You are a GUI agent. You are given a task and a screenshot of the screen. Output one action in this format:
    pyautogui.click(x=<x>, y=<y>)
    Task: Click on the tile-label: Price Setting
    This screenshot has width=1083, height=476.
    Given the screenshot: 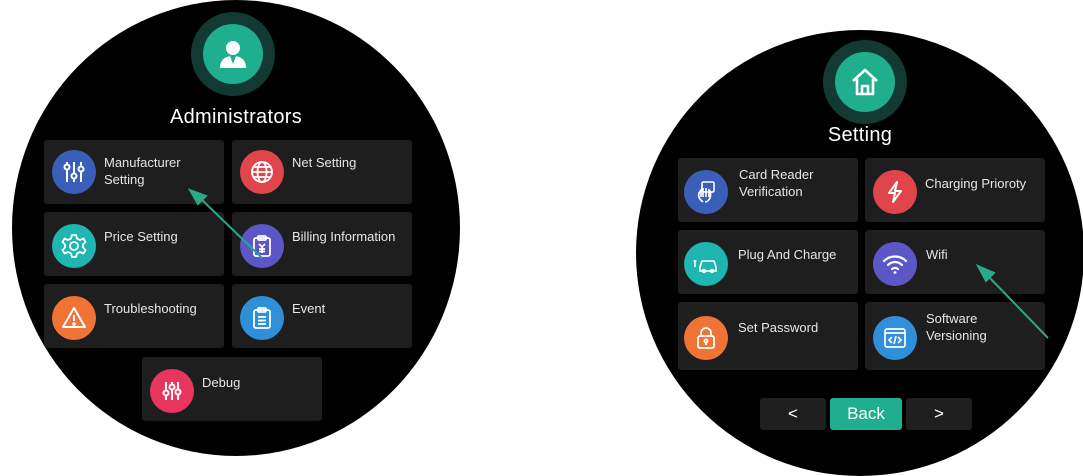 What is the action you would take?
    pyautogui.click(x=141, y=236)
    